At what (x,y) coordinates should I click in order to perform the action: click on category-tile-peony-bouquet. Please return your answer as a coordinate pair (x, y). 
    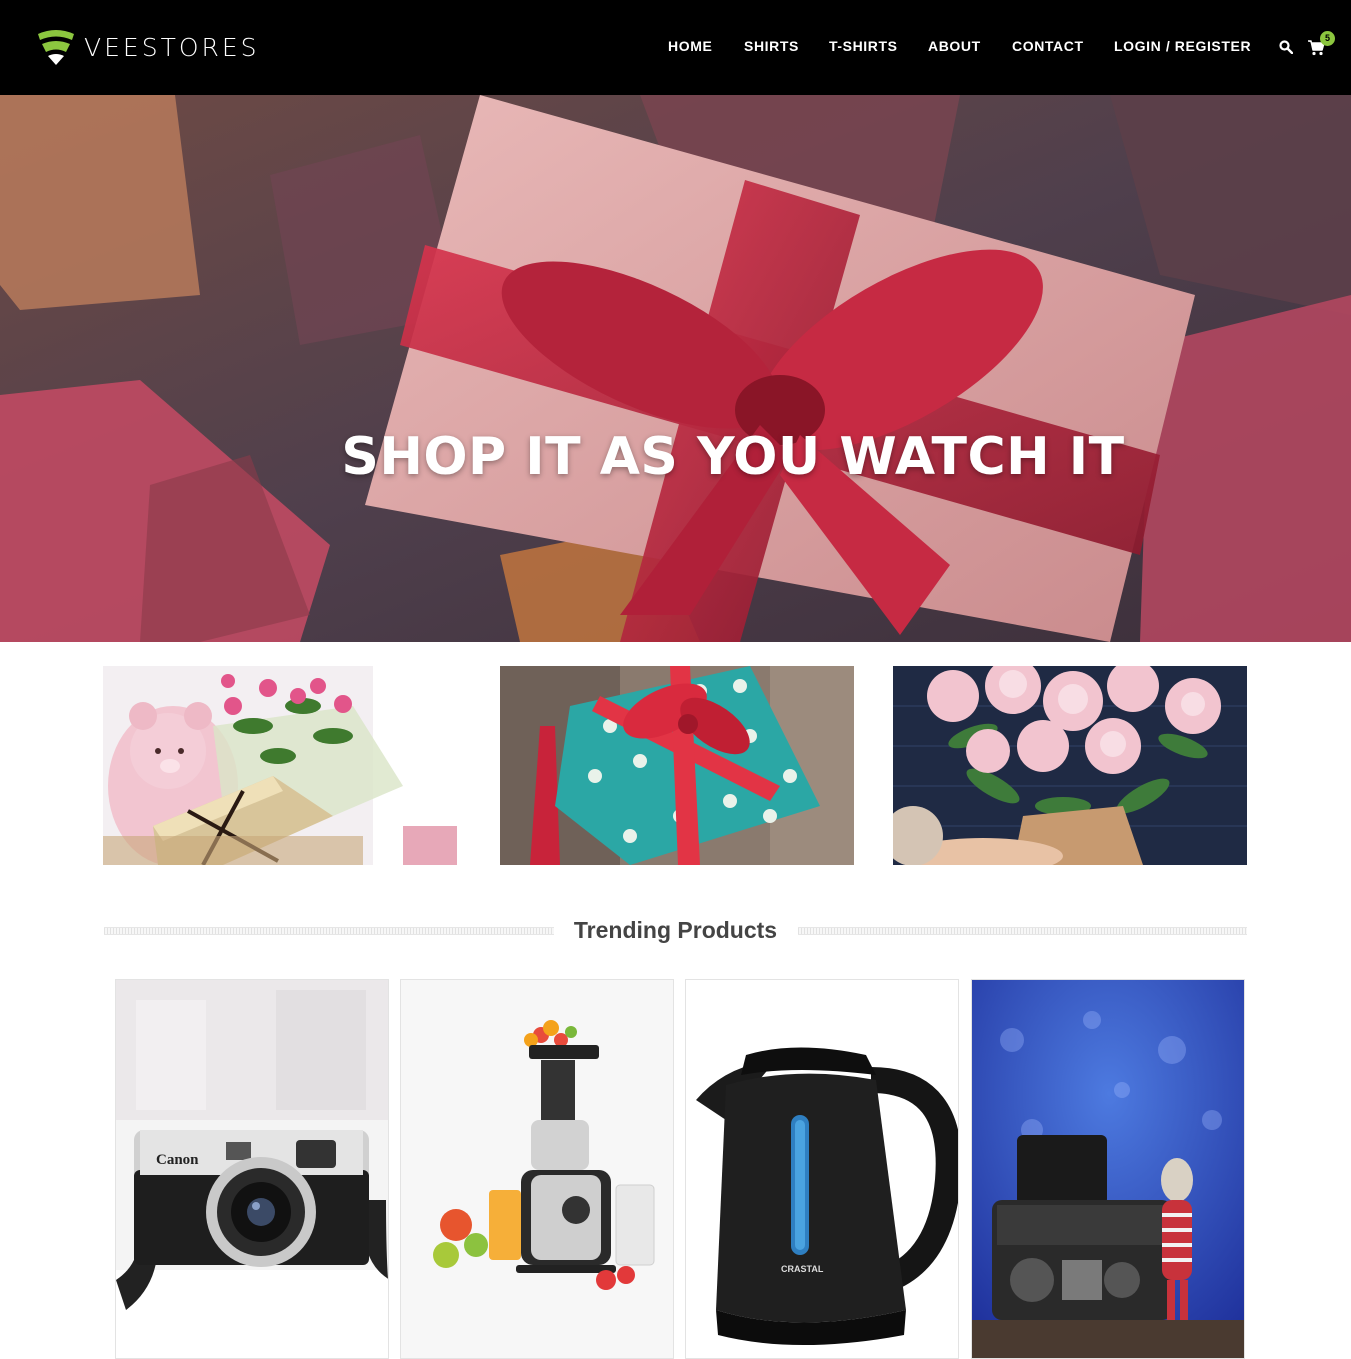
    Looking at the image, I should click on (1070, 765).